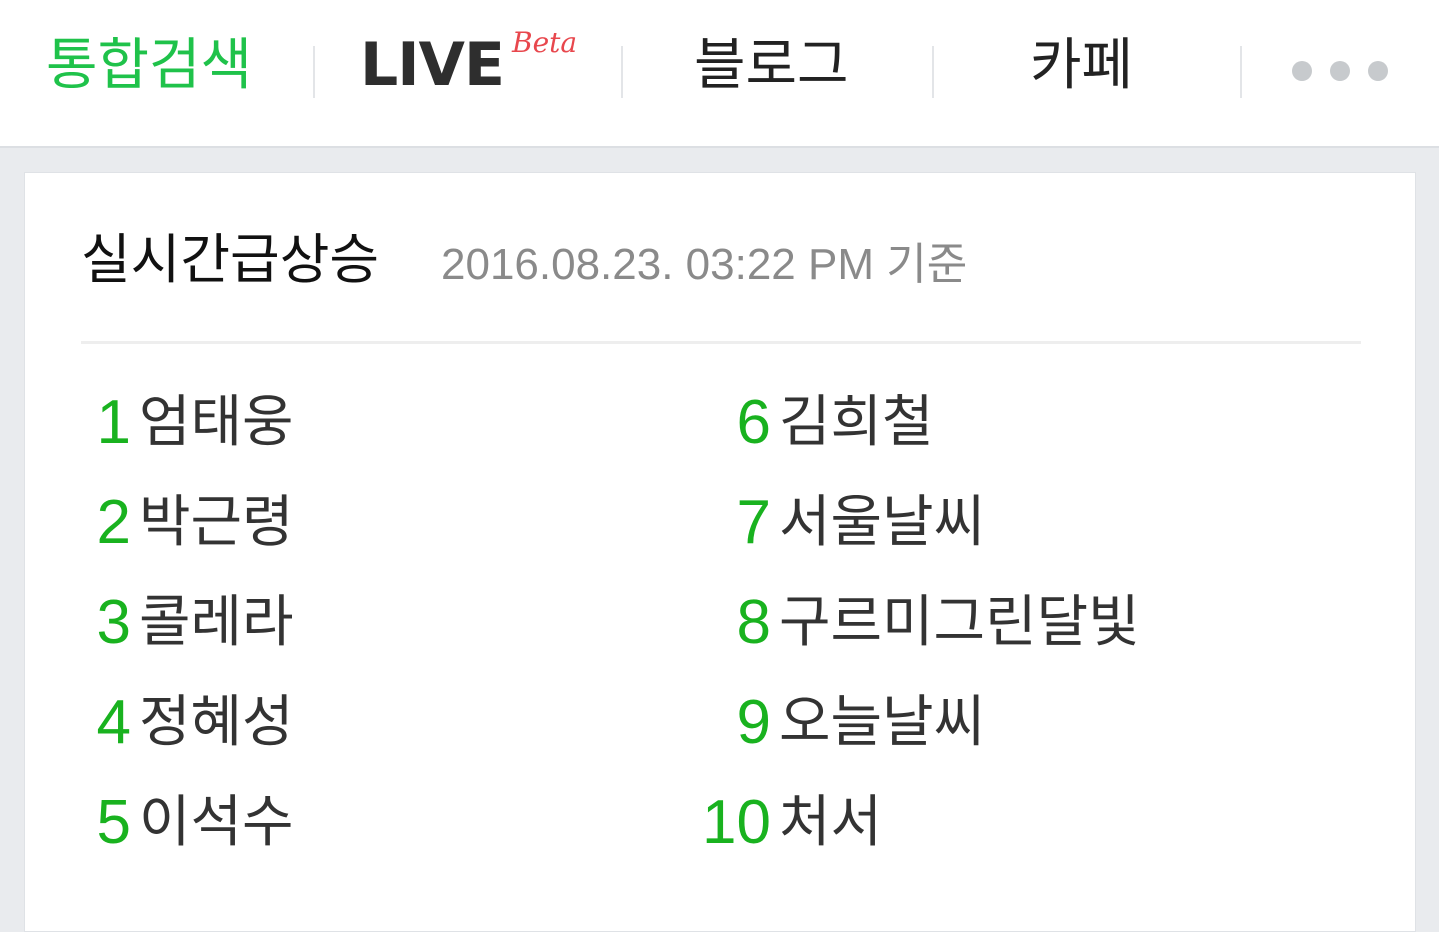 The image size is (1439, 932). I want to click on trending-keyword: 오늘날씨, so click(882, 722).